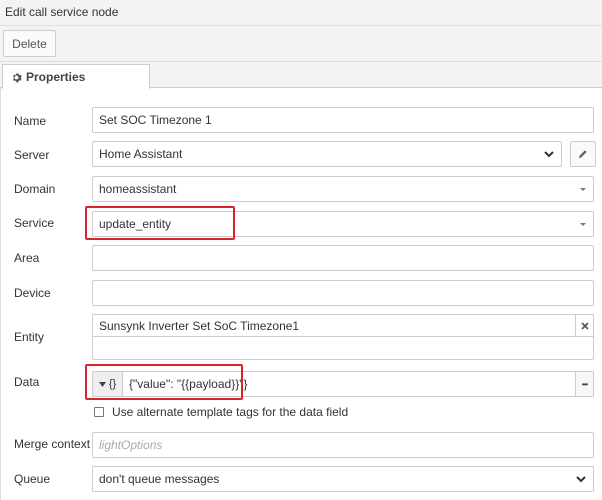 Image resolution: width=602 pixels, height=500 pixels. Describe the element at coordinates (52, 444) in the screenshot. I see `merge-context-label: Merge context` at that location.